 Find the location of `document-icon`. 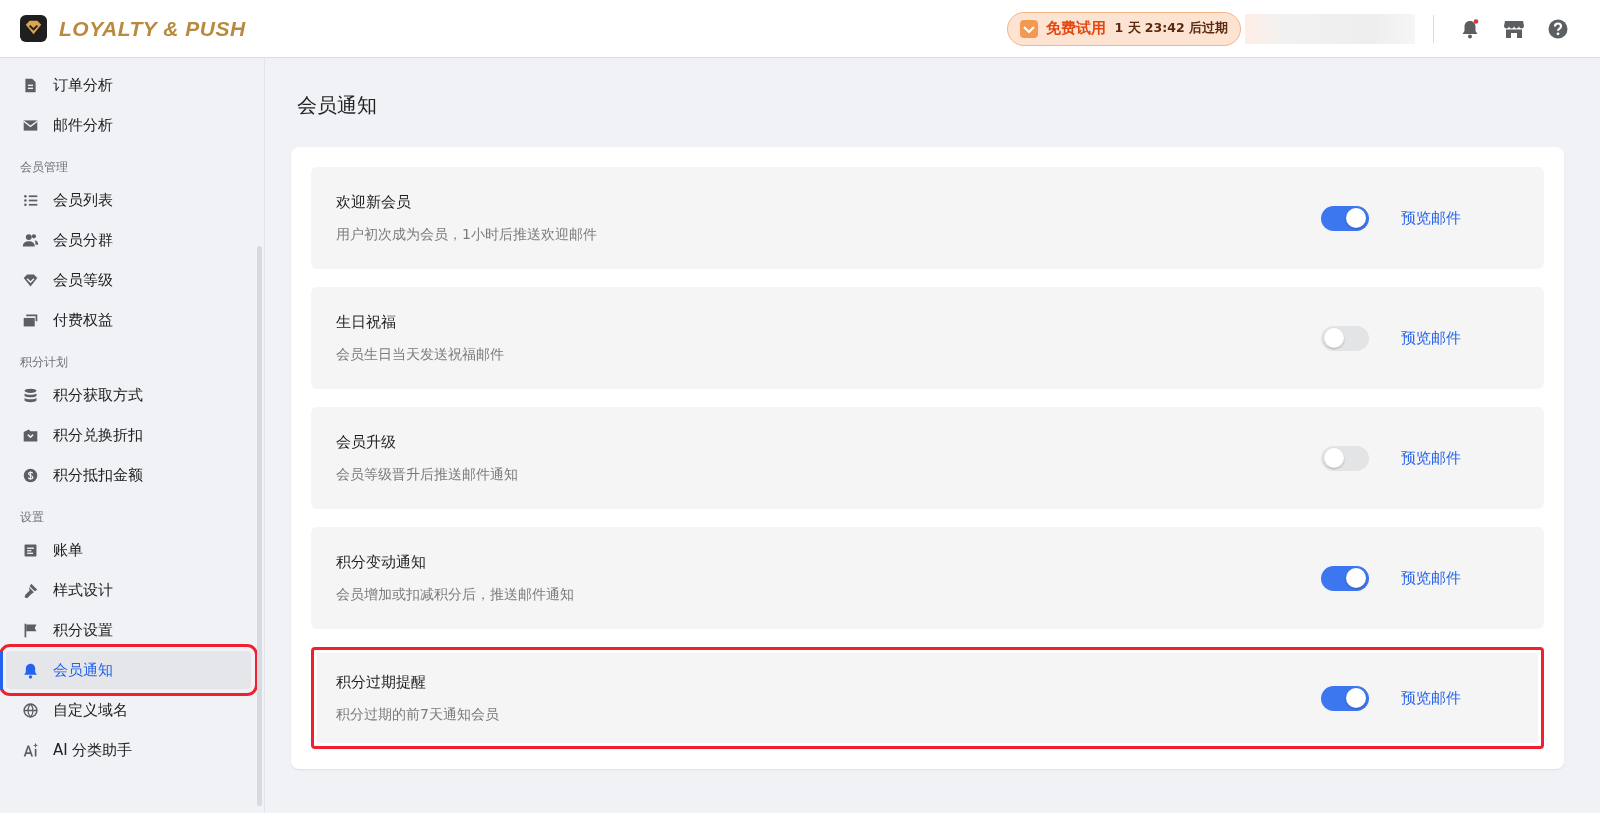

document-icon is located at coordinates (30, 85).